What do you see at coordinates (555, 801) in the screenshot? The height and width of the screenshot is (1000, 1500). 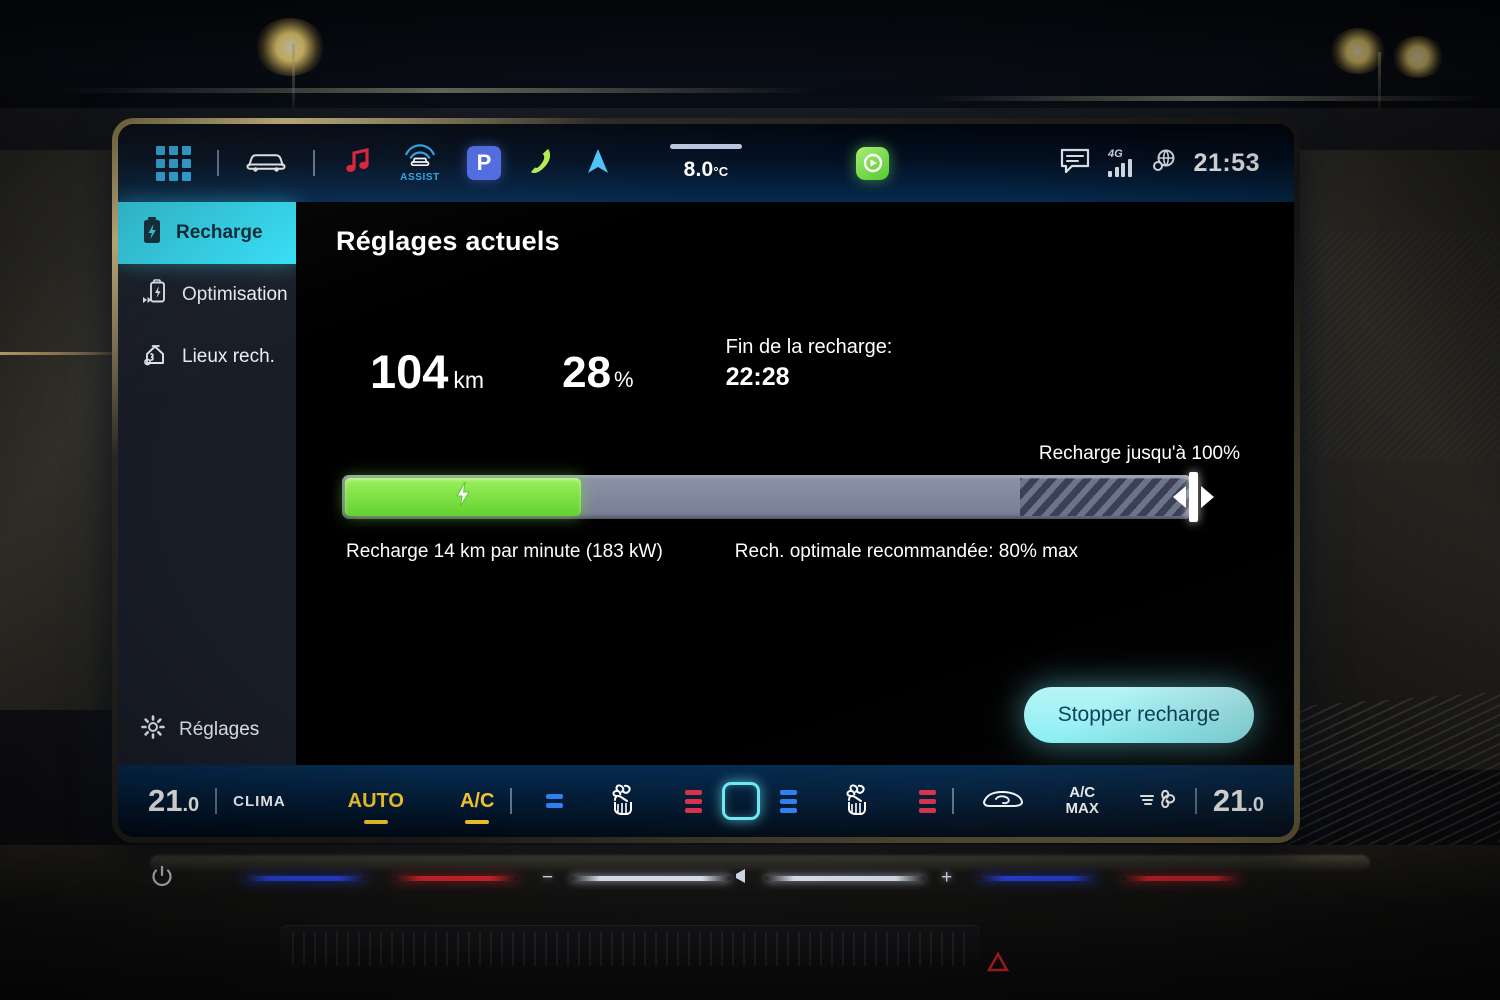 I see `driver-cold-level` at bounding box center [555, 801].